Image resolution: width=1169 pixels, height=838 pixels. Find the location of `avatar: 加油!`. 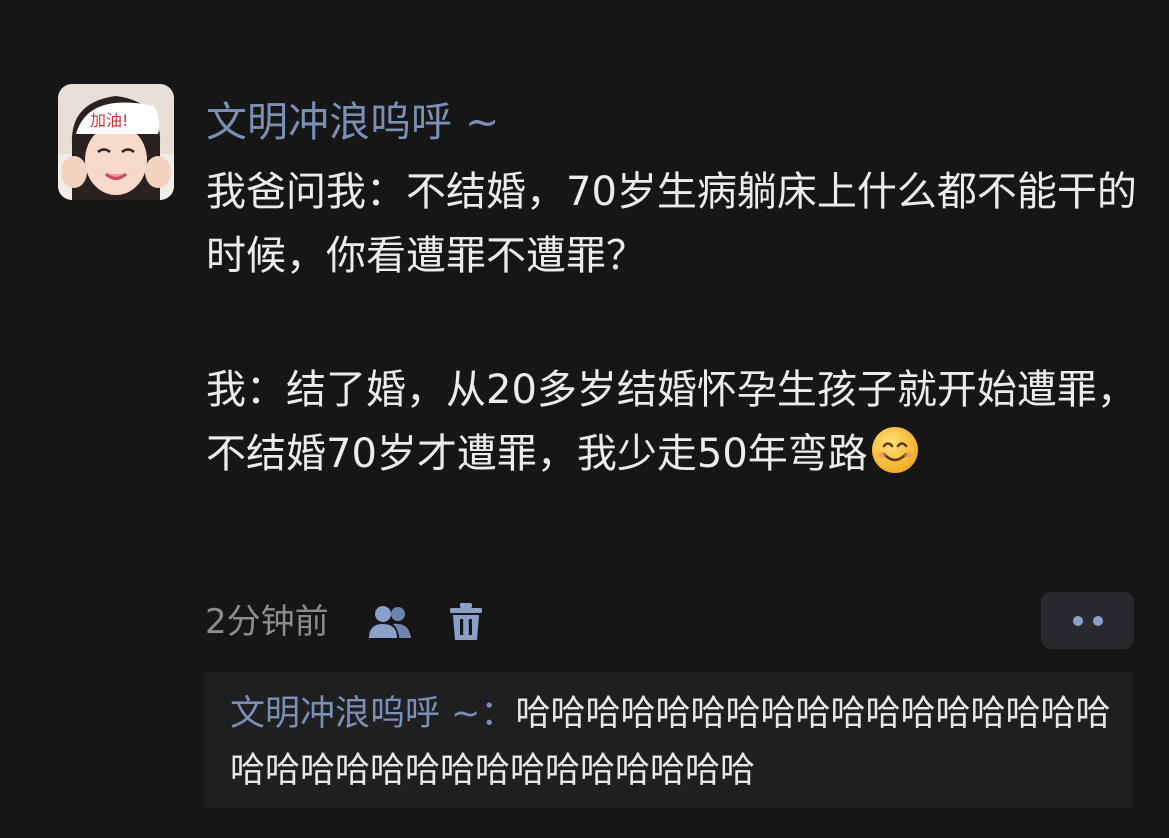

avatar: 加油! is located at coordinates (116, 142).